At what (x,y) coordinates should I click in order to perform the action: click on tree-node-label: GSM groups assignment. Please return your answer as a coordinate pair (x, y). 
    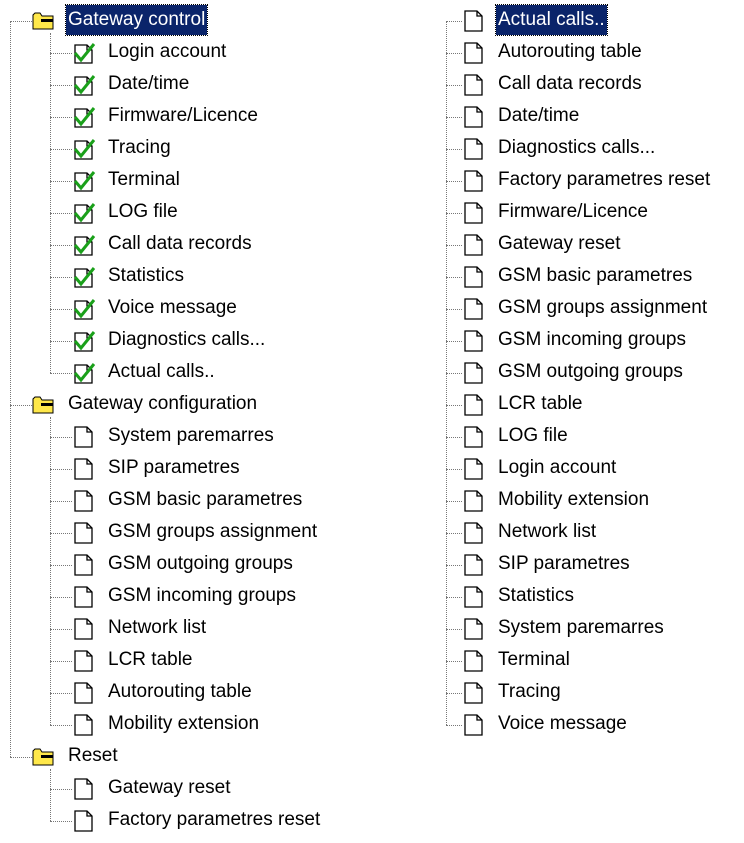
    Looking at the image, I should click on (603, 307).